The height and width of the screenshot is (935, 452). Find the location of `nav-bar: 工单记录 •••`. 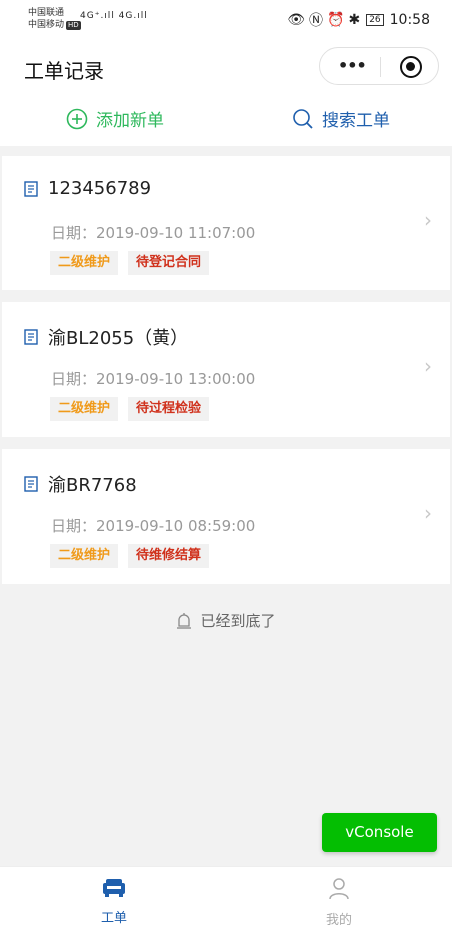

nav-bar: 工单记录 ••• is located at coordinates (226, 67).